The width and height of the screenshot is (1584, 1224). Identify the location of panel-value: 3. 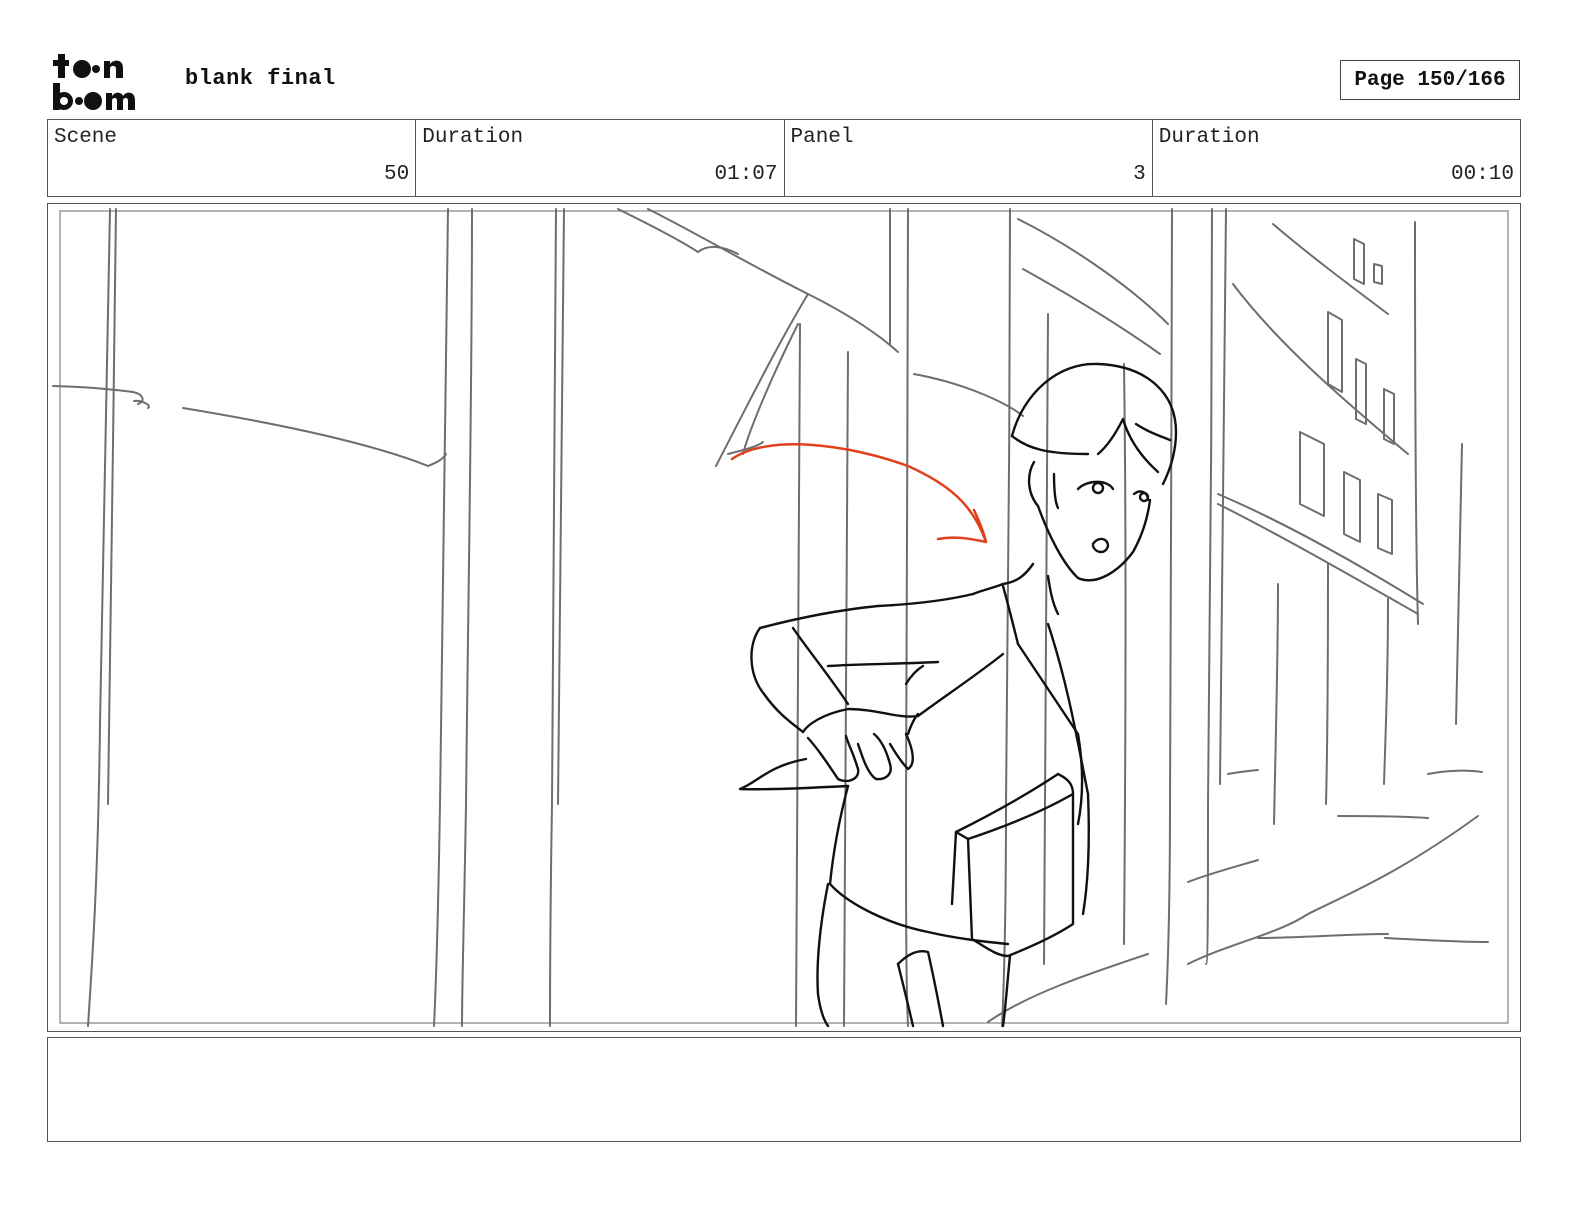
(1139, 174).